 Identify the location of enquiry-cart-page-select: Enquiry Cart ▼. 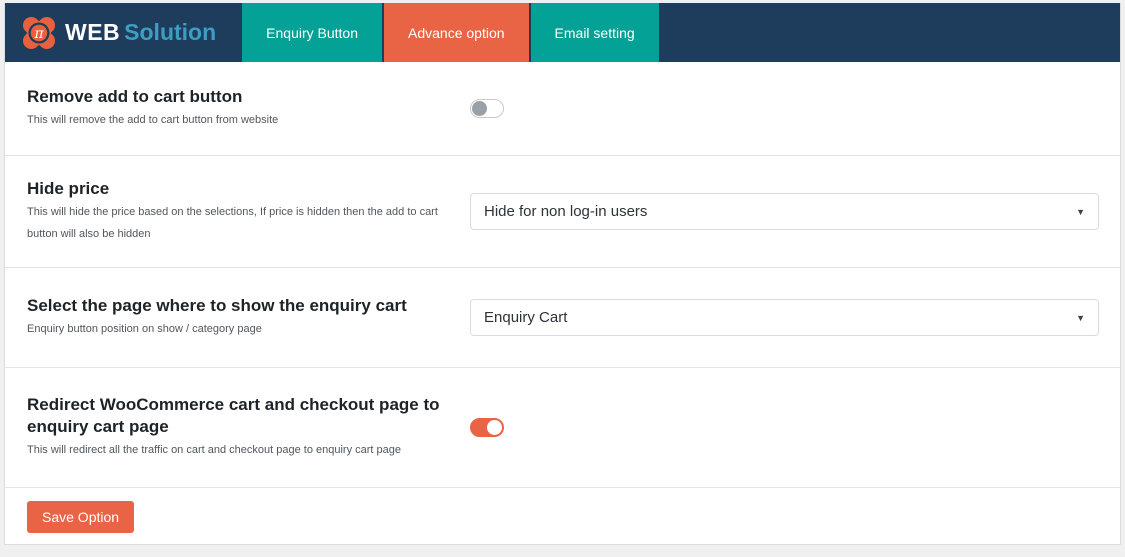
(784, 317).